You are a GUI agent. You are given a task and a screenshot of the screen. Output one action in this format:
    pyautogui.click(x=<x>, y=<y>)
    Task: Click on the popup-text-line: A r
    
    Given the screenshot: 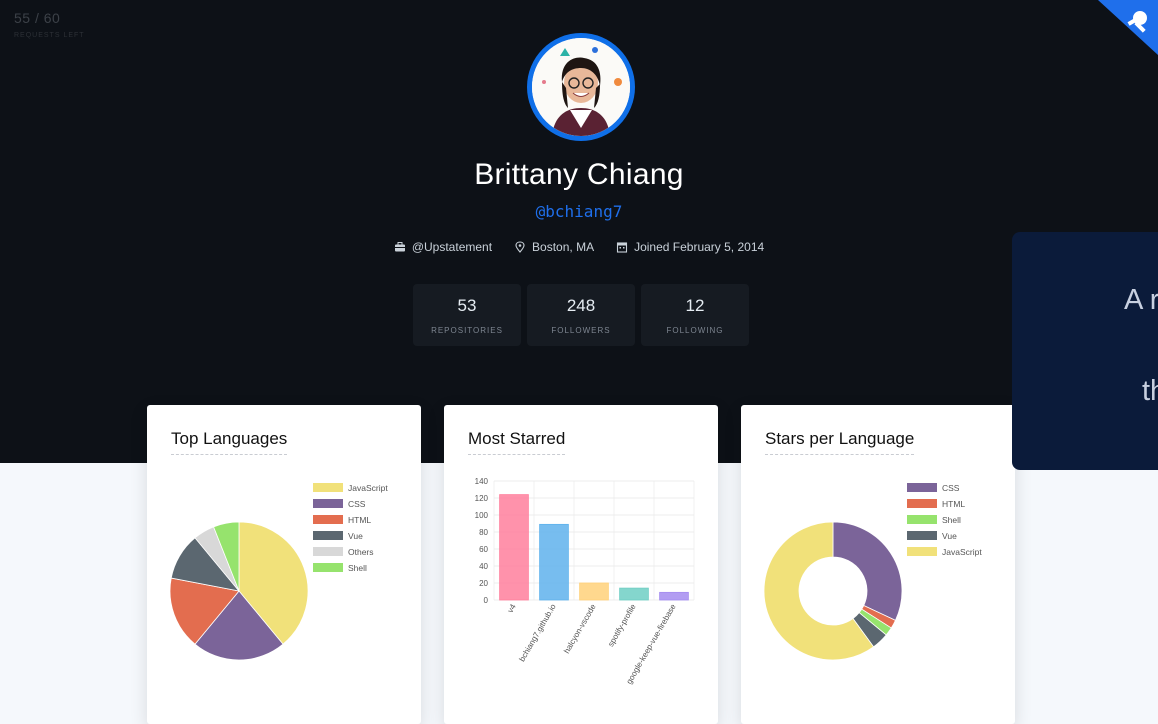 What is the action you would take?
    pyautogui.click(x=1141, y=300)
    